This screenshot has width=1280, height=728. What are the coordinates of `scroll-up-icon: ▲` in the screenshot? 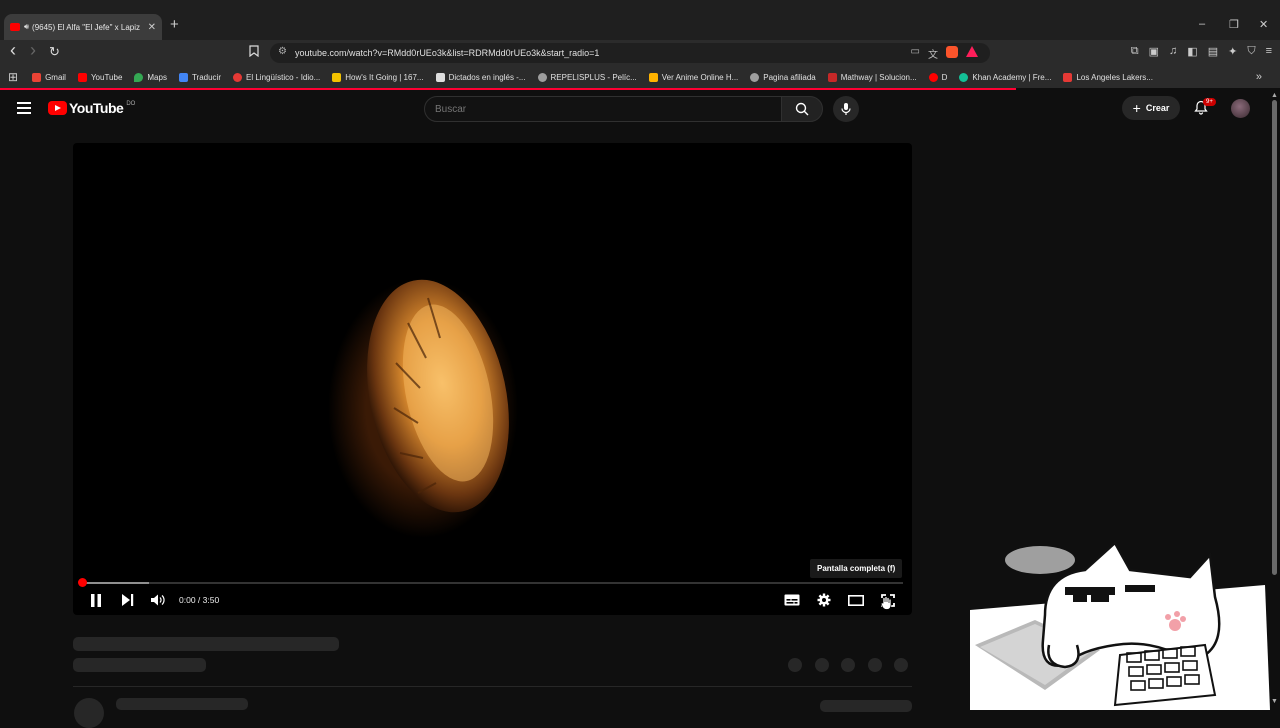 It's located at (1274, 95).